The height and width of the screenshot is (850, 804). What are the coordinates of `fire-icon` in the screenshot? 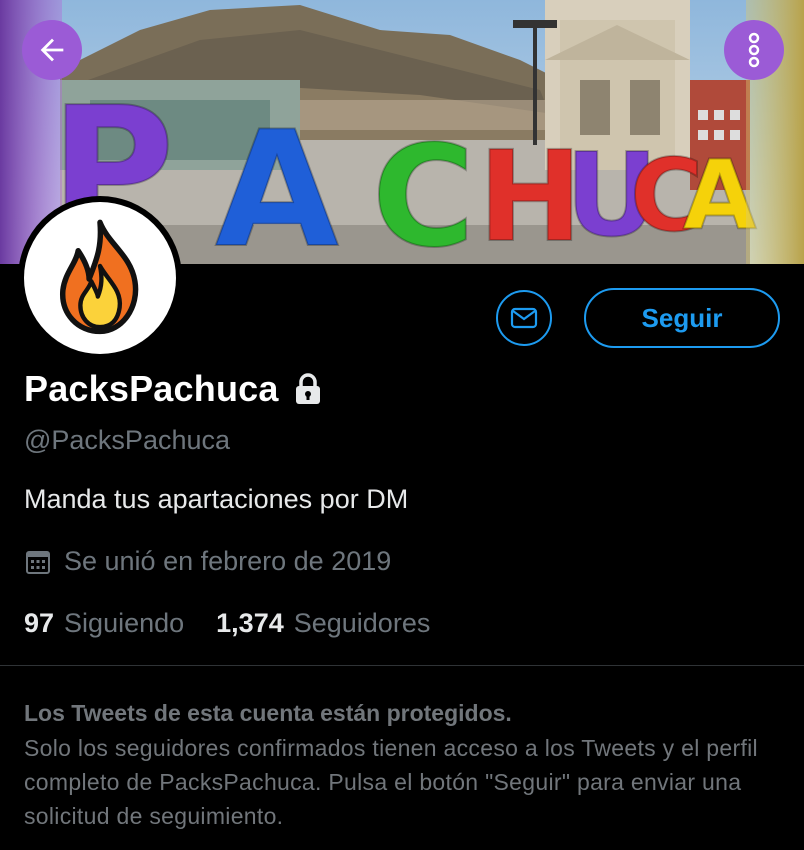 It's located at (99, 277).